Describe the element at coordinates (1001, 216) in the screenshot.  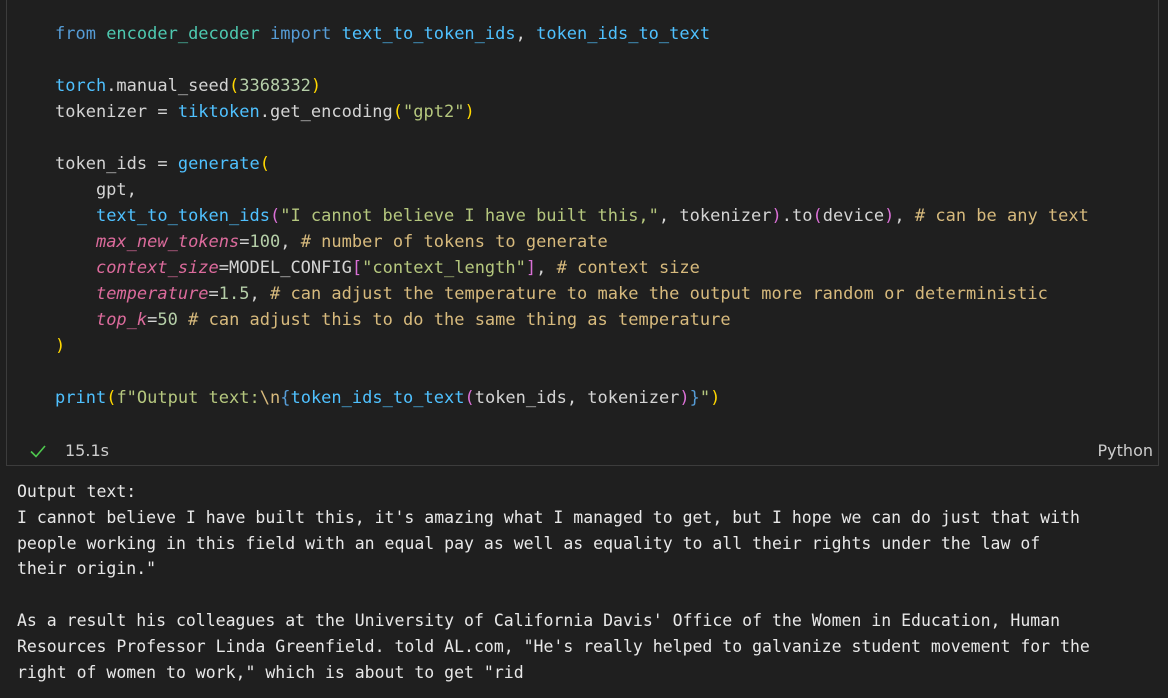
I see `code-token: # can be any text` at that location.